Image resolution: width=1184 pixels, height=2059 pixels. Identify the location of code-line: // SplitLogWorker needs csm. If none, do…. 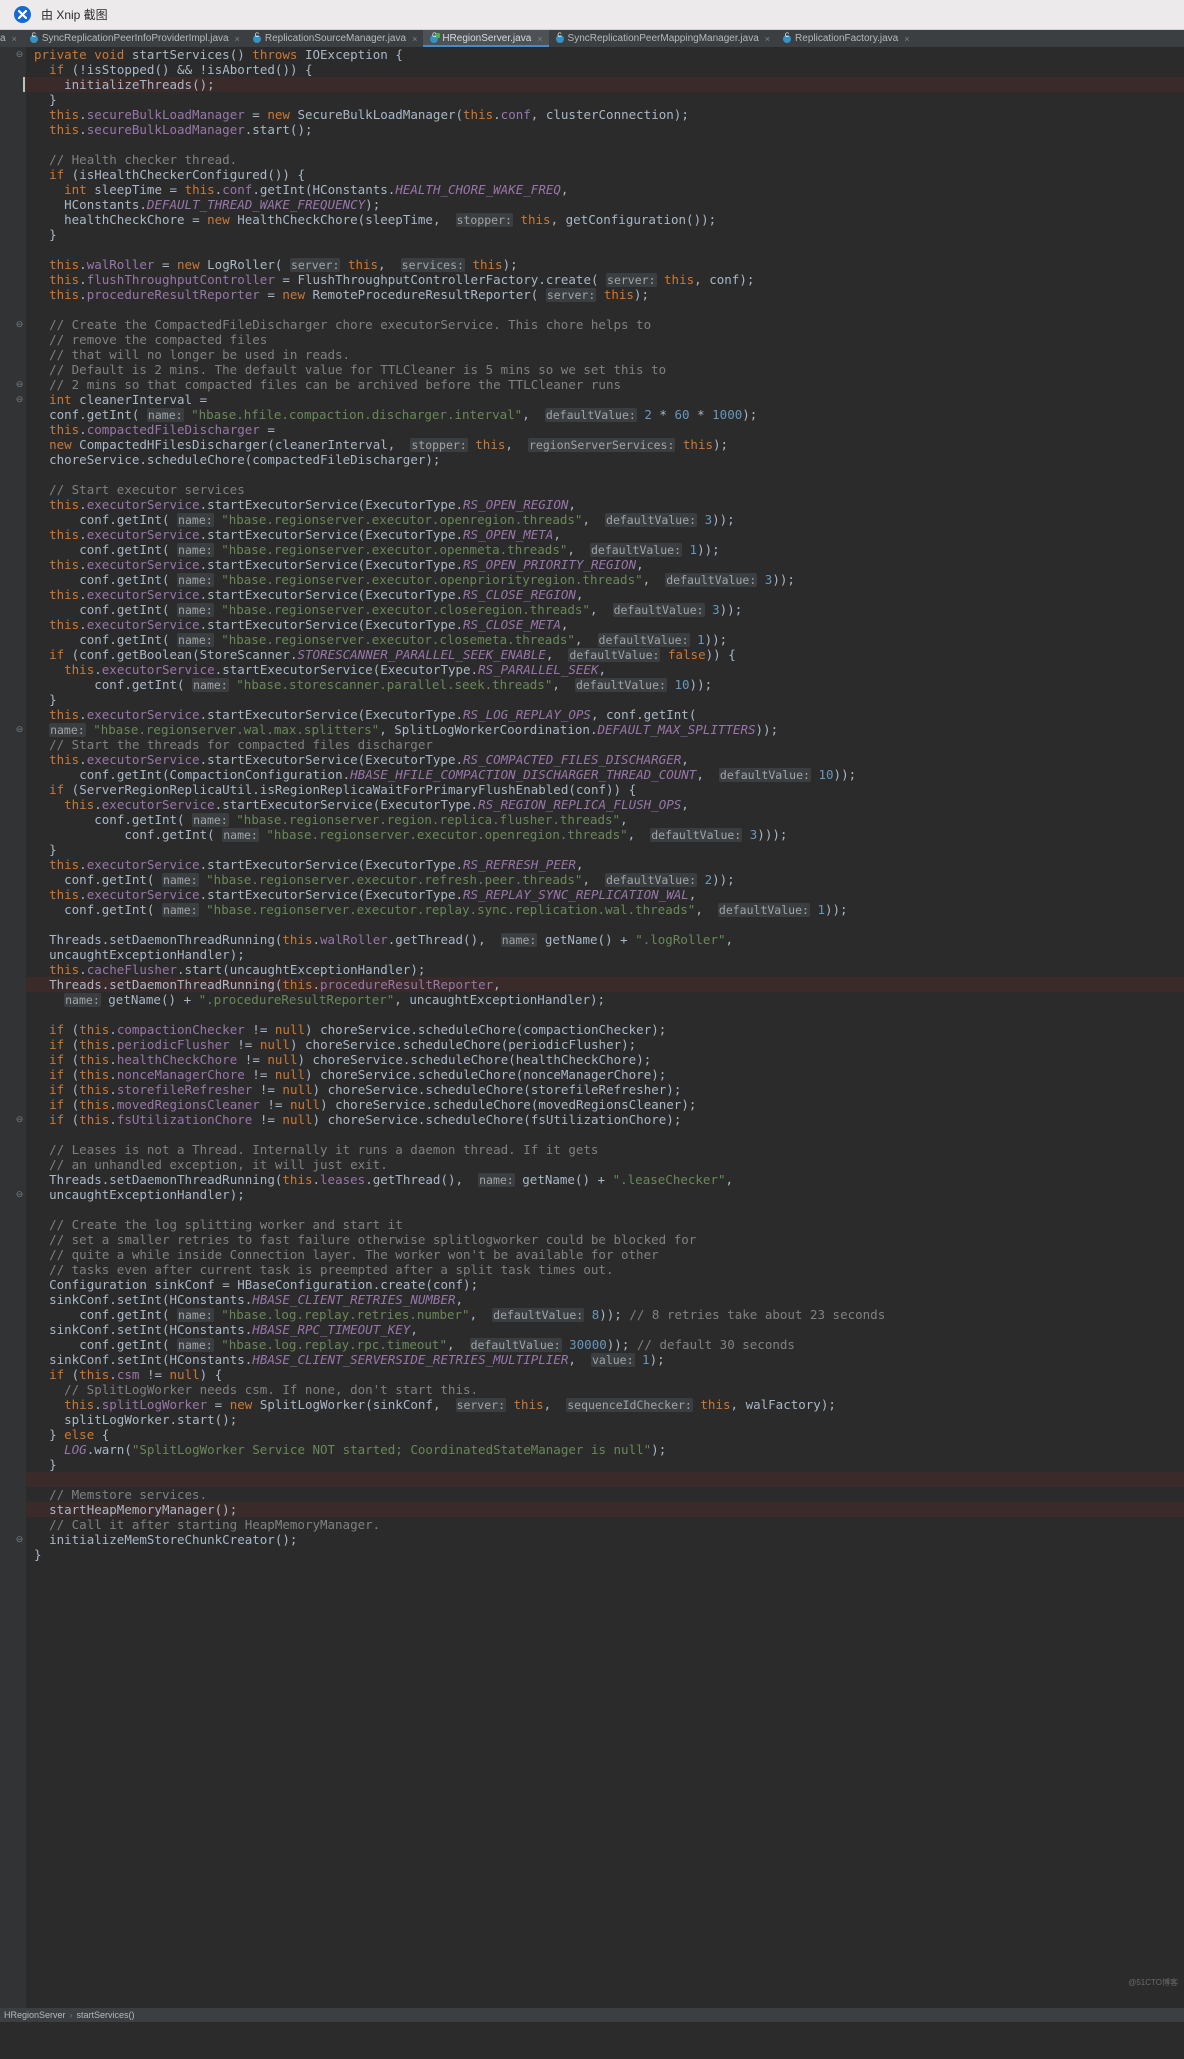
(605, 1389).